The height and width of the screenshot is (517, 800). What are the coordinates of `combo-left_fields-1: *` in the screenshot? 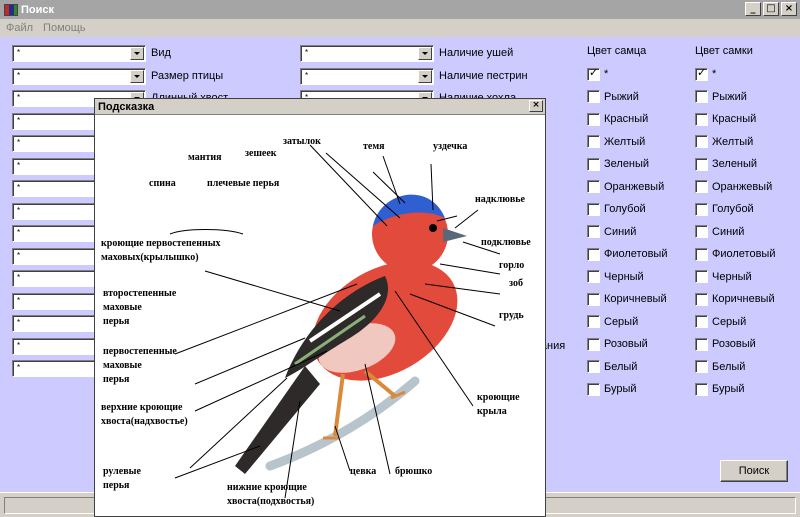 It's located at (79, 76).